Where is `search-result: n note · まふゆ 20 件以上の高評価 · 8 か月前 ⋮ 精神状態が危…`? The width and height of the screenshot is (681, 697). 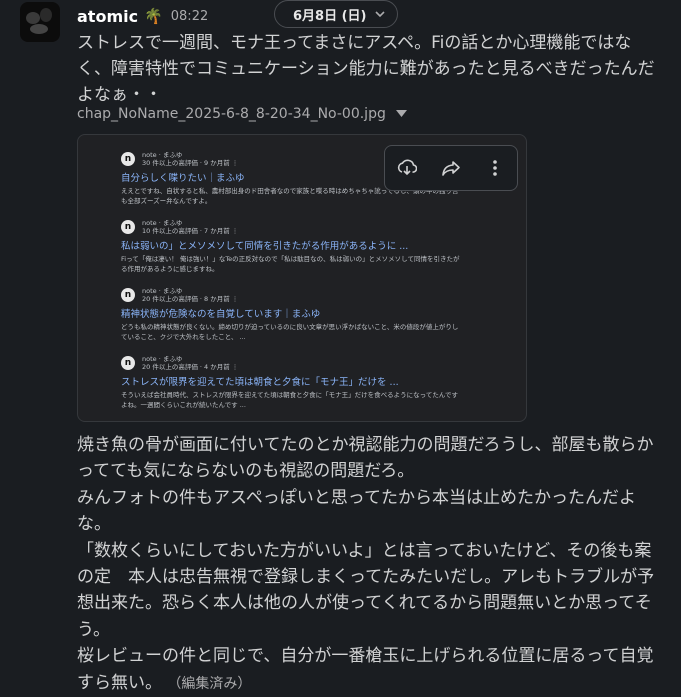
search-result: n note · まふゆ 20 件以上の高評価 · 8 か月前 ⋮ 精神状態が危… is located at coordinates (291, 314).